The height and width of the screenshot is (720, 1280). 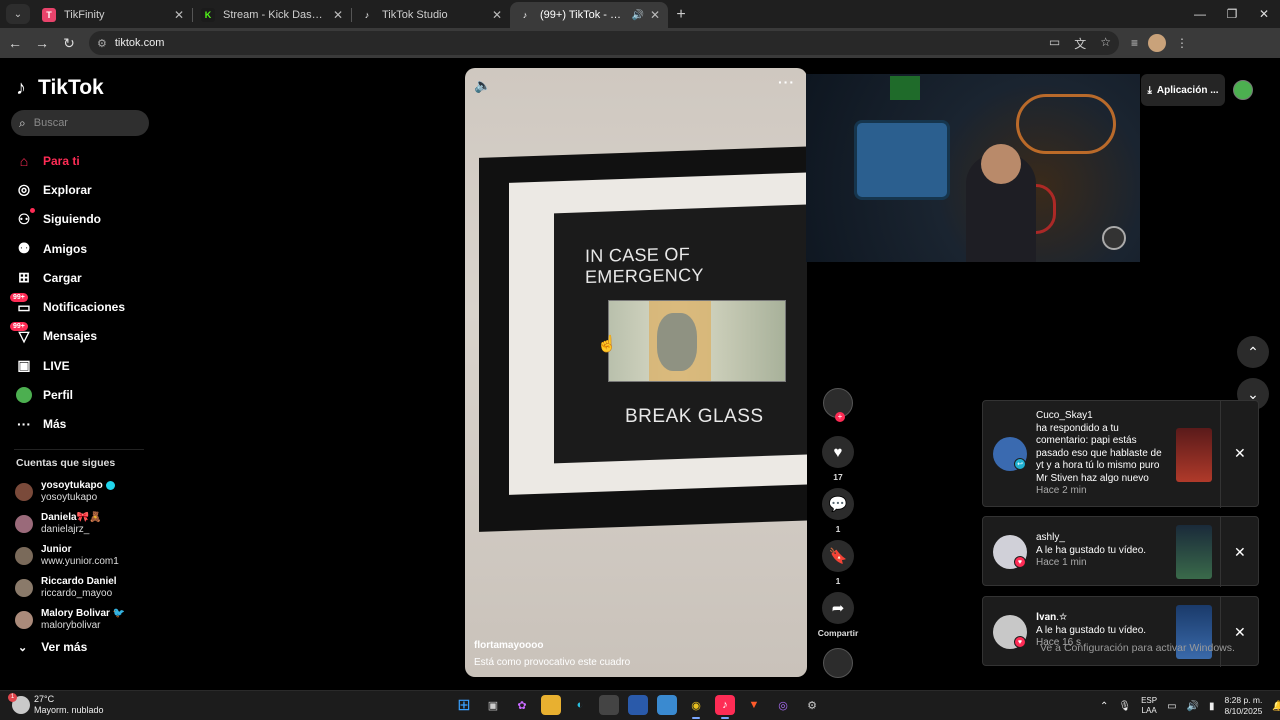 What do you see at coordinates (1171, 706) in the screenshot?
I see `network-icon: ▭` at bounding box center [1171, 706].